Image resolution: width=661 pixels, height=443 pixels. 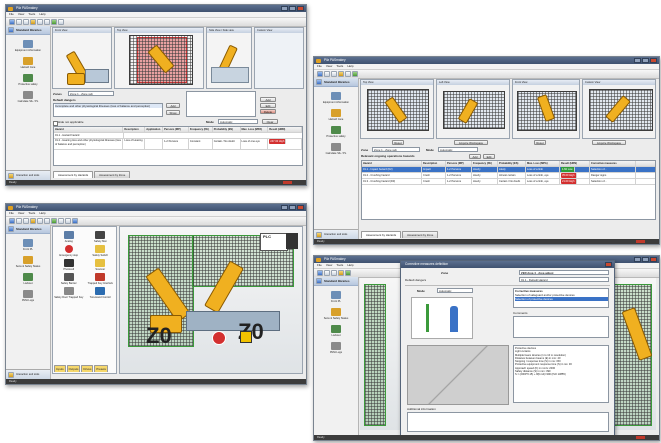 What do you see at coordinates (69, 237) in the screenshot?
I see `device-analog: Analog` at bounding box center [69, 237].